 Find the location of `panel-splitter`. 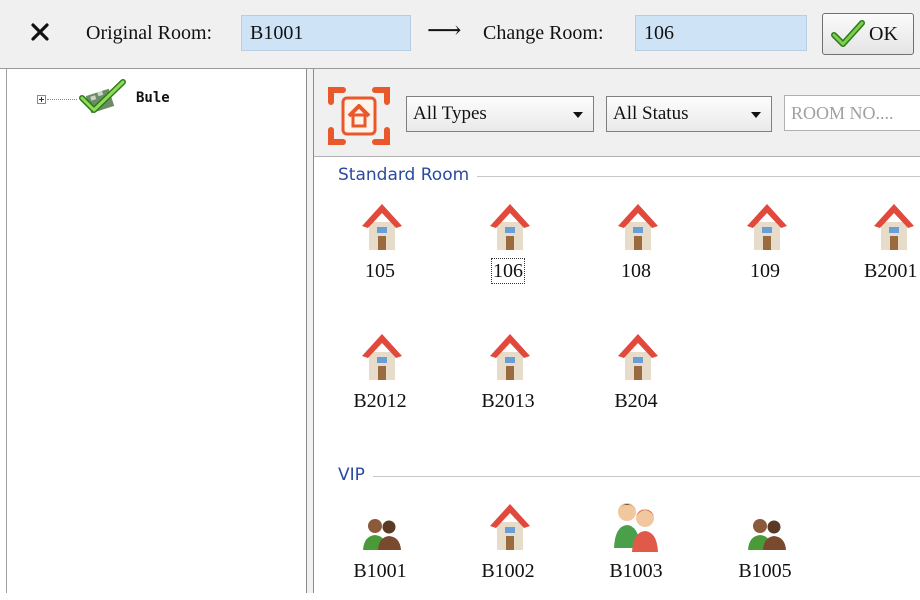

panel-splitter is located at coordinates (310, 331).